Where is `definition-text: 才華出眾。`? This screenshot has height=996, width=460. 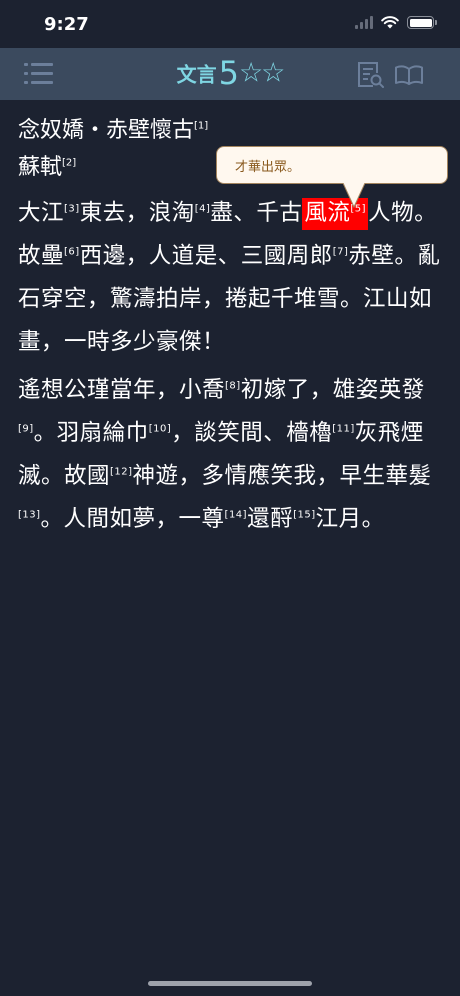
definition-text: 才華出眾。 is located at coordinates (268, 167).